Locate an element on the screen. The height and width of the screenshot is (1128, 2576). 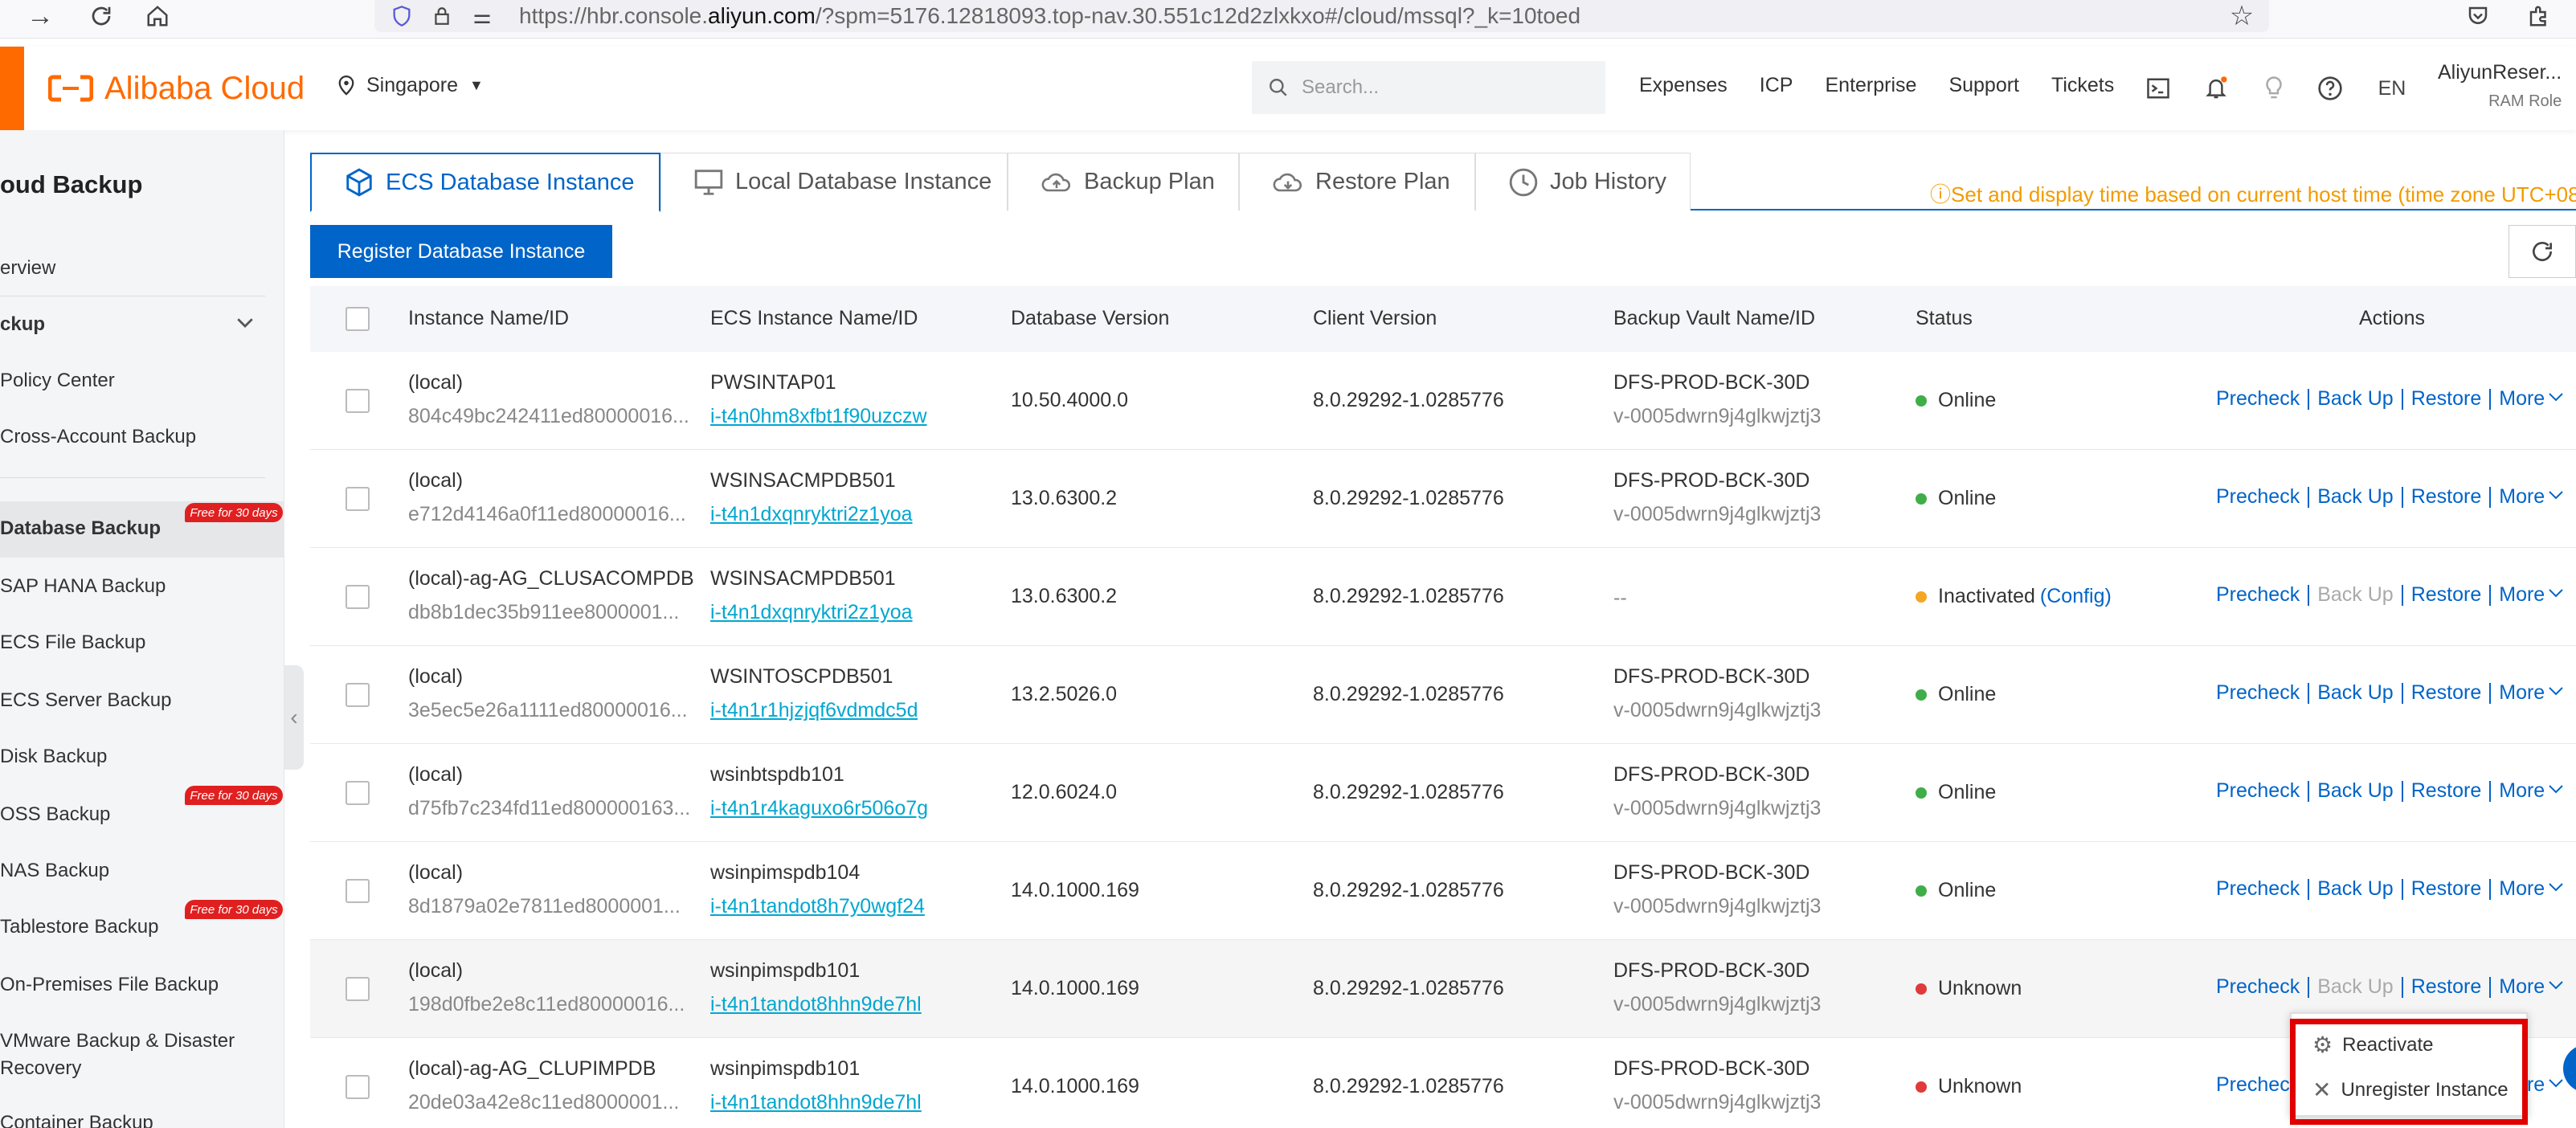
sidebar-item-disk: Disk Backup is located at coordinates (53, 757).